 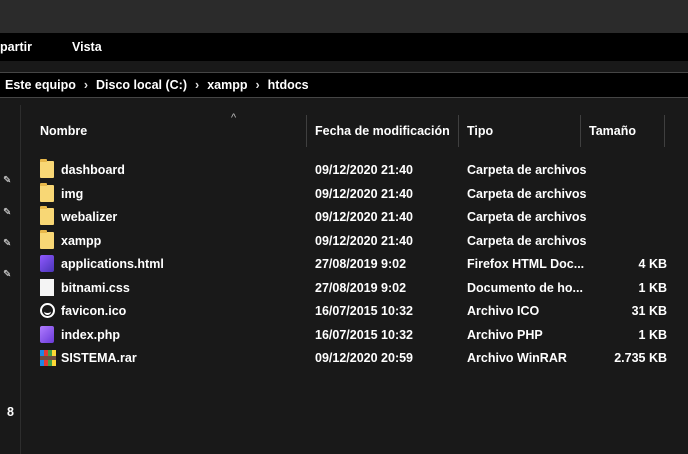 I want to click on file-name: applications.html, so click(x=112, y=264).